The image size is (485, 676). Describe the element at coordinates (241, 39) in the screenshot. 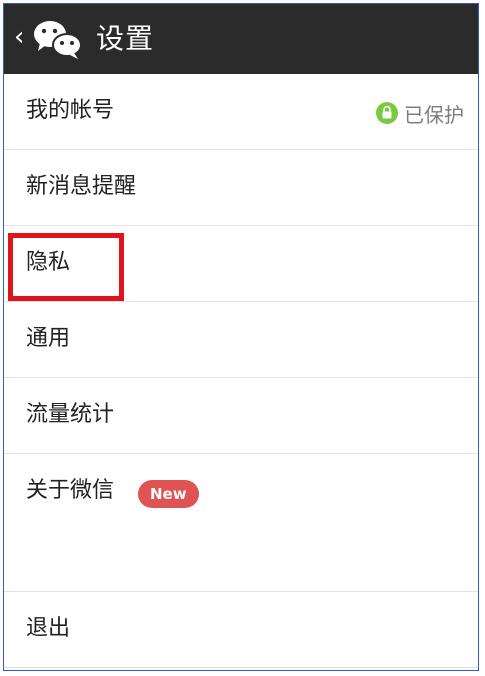

I see `top-bar: ‹ 设置` at that location.